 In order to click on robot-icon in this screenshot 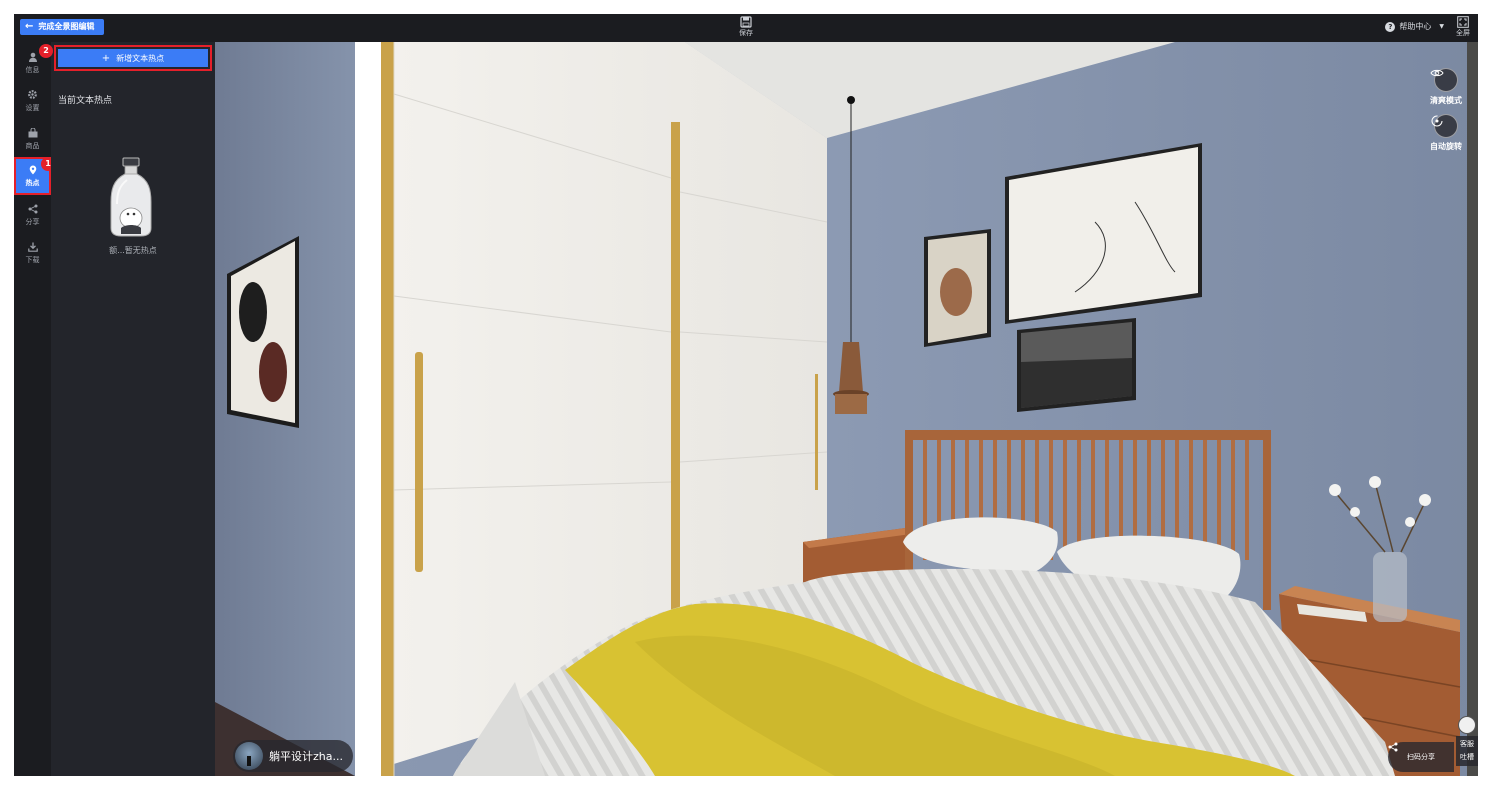, I will do `click(1467, 725)`.